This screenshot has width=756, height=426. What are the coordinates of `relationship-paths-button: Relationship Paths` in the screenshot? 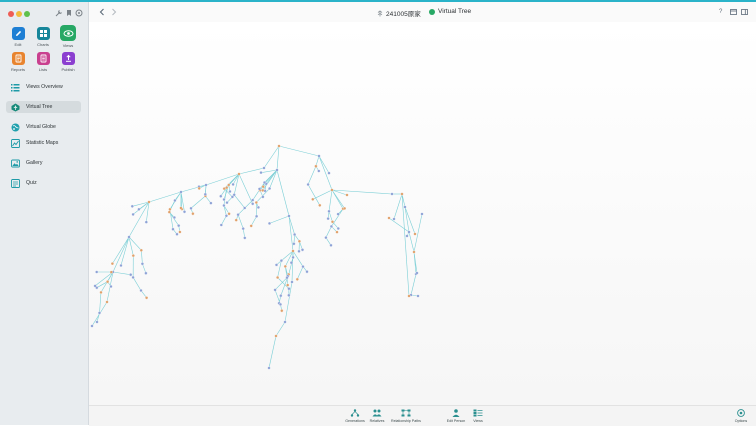 It's located at (406, 416).